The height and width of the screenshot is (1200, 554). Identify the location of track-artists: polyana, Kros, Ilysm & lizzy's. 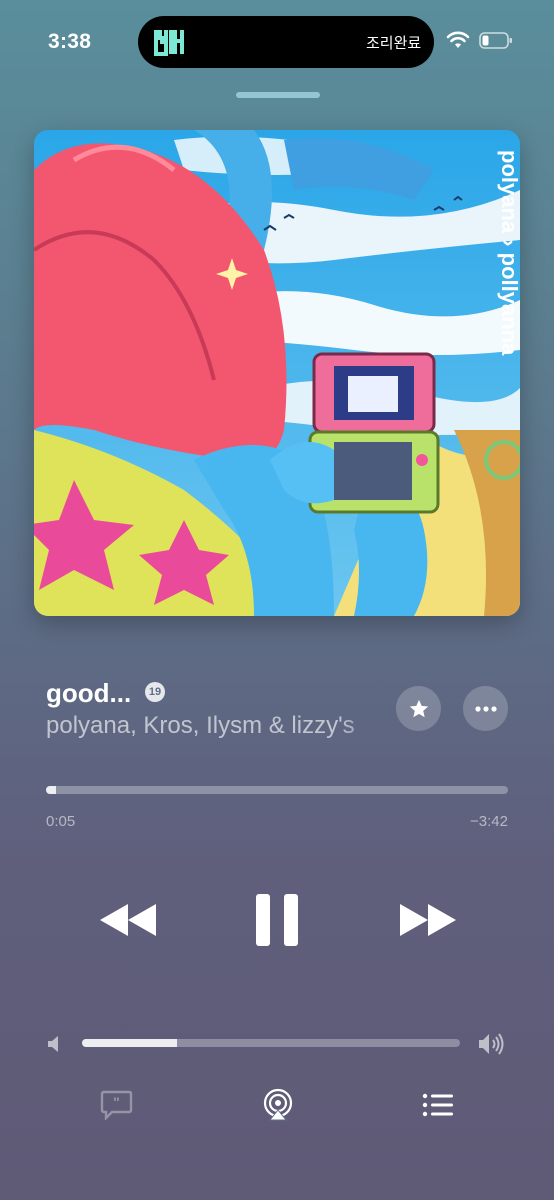
(218, 726).